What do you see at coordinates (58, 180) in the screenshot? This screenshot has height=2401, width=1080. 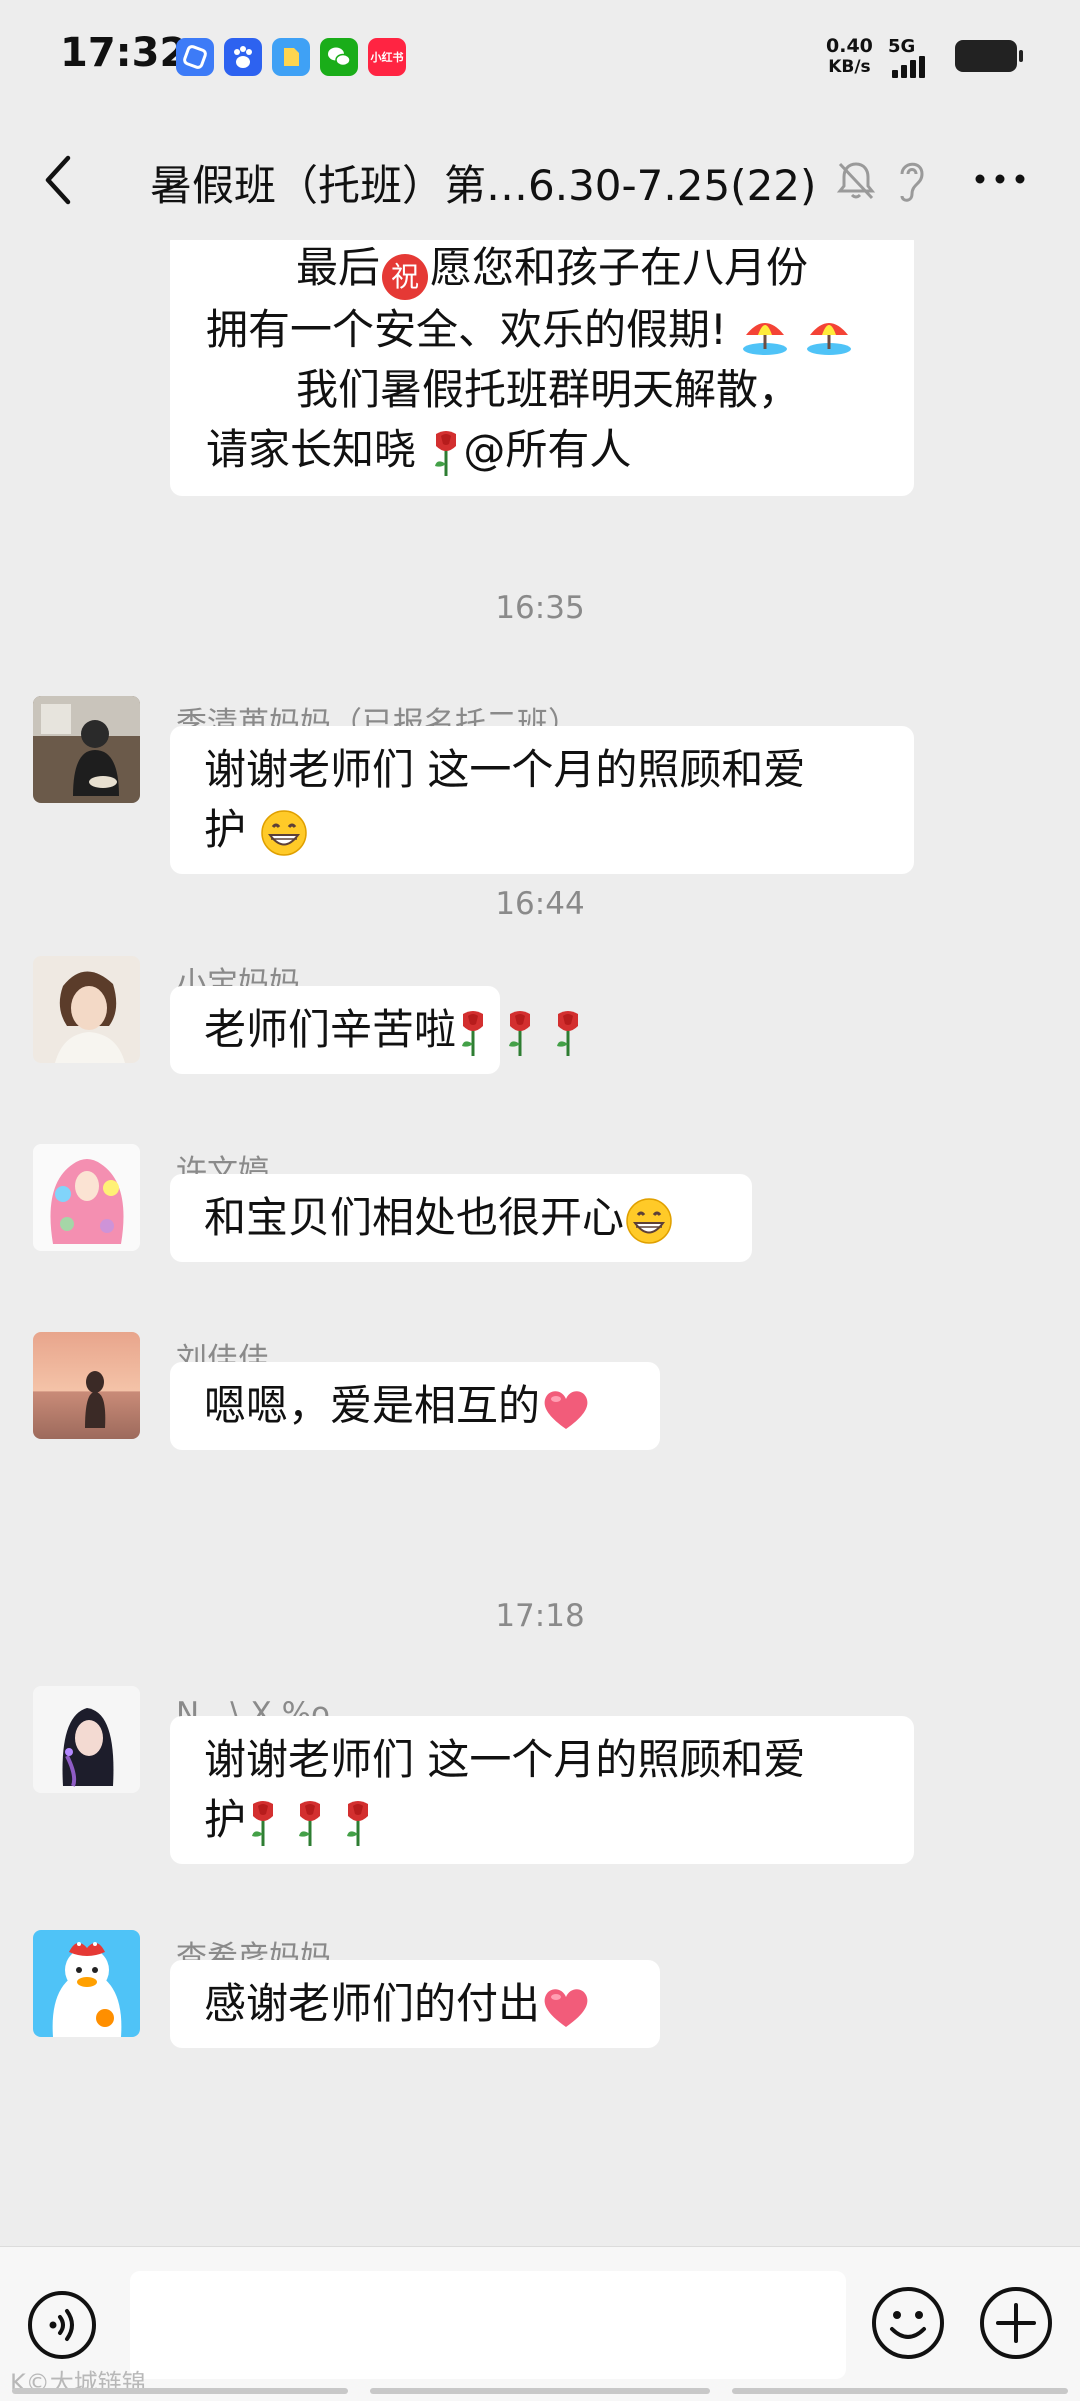 I see `back-icon` at bounding box center [58, 180].